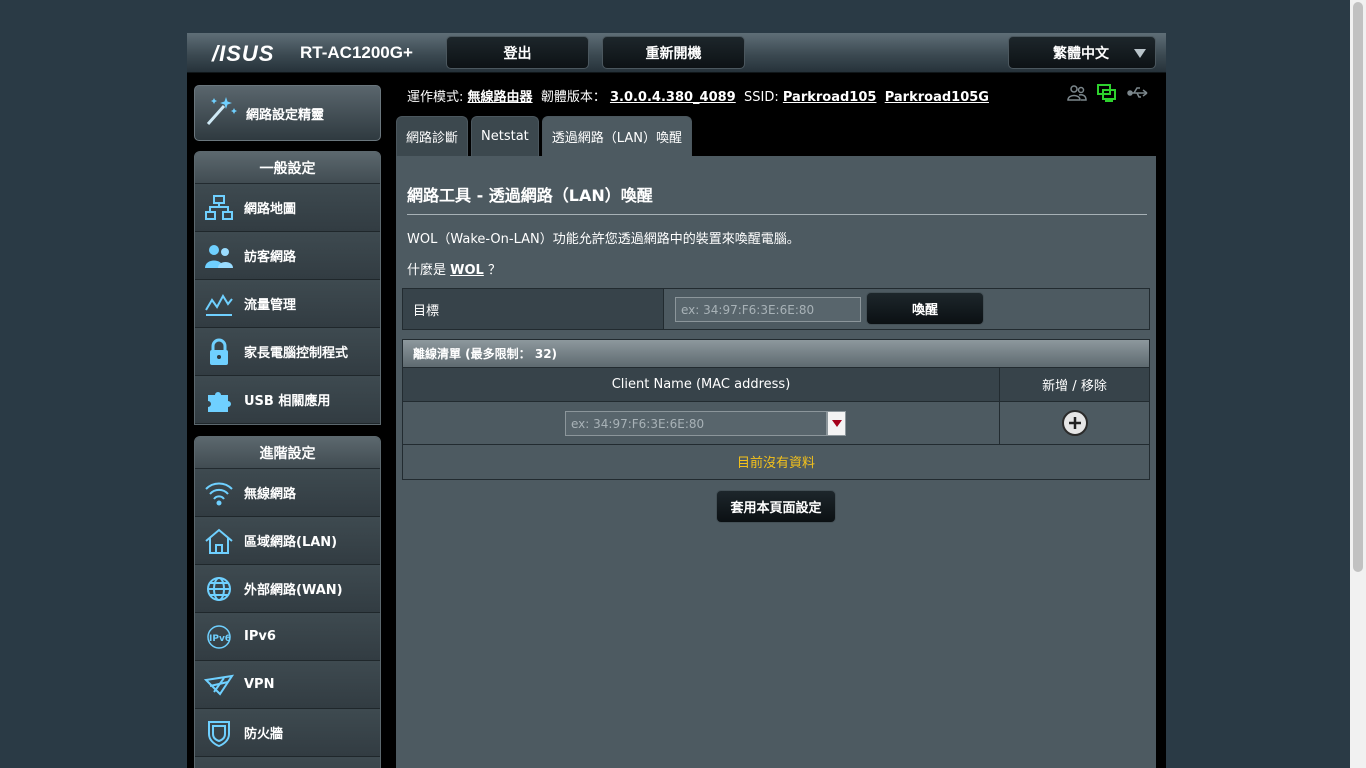  Describe the element at coordinates (287, 168) in the screenshot. I see `general-settings-title: 一般設定` at that location.